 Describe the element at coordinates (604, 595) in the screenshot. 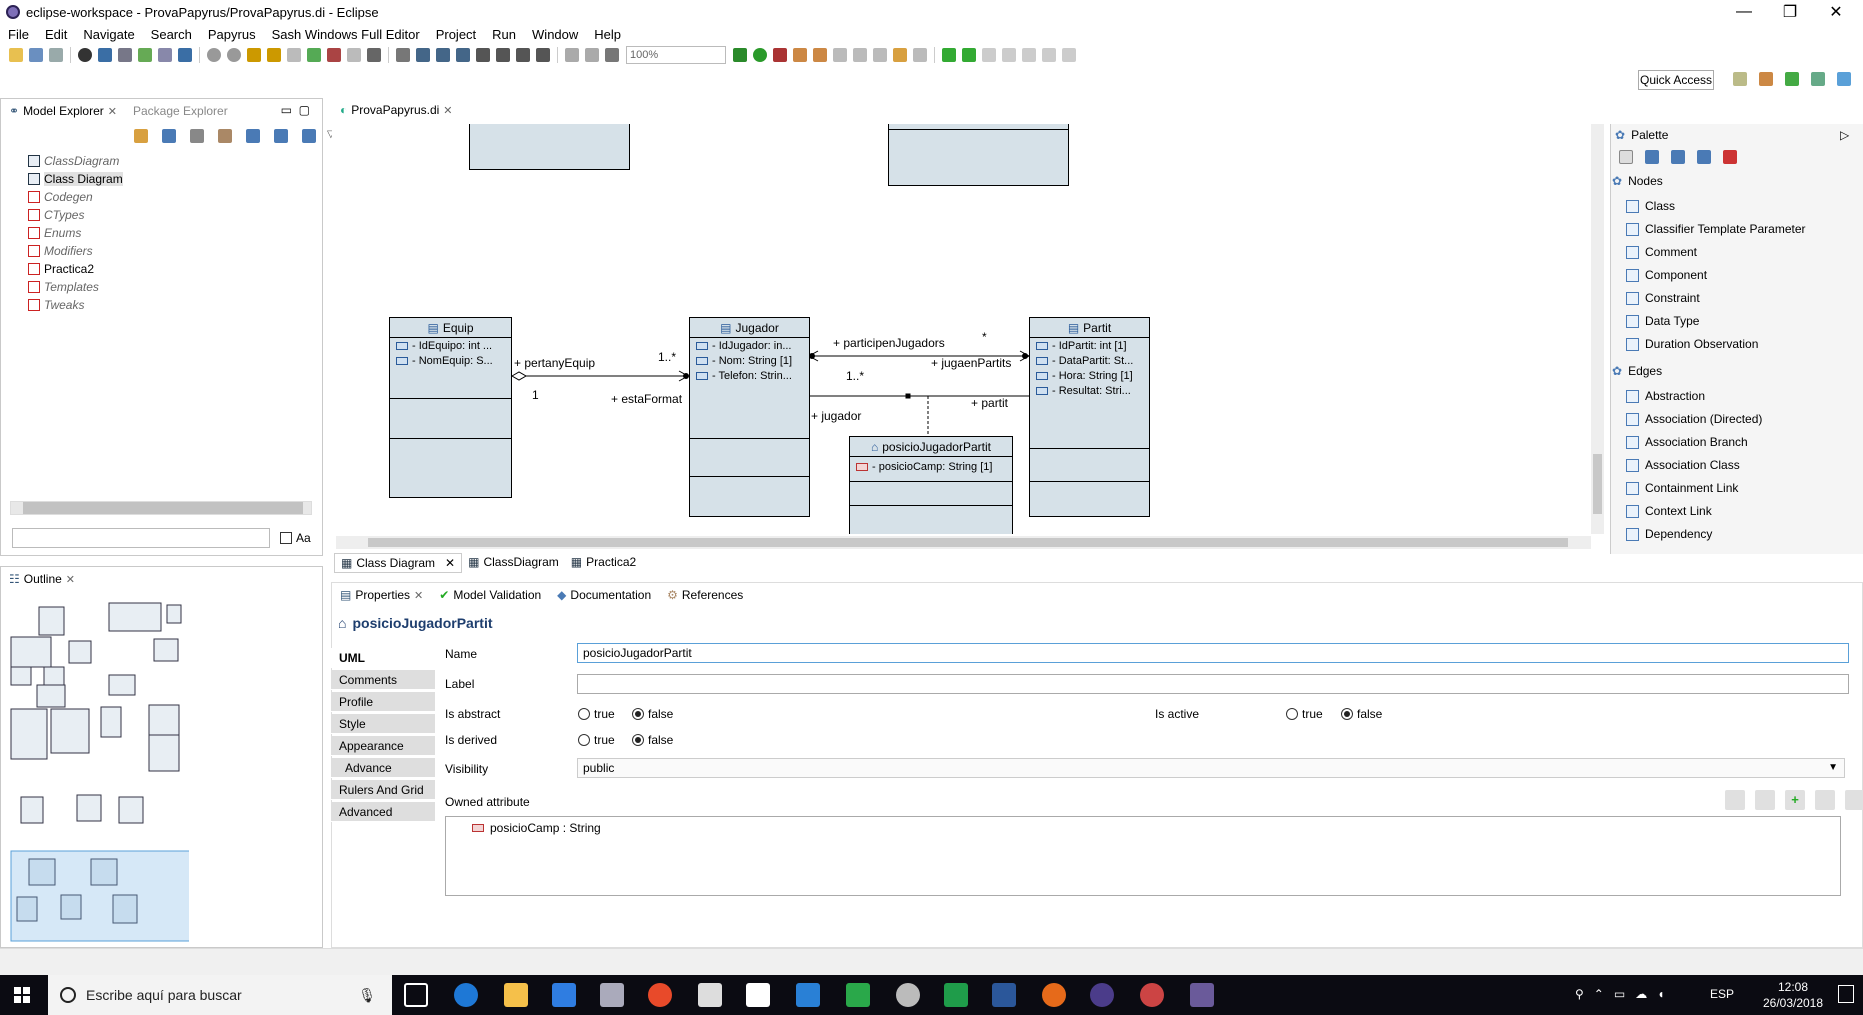

I see `tab-documentation: ◆ Documentation` at that location.